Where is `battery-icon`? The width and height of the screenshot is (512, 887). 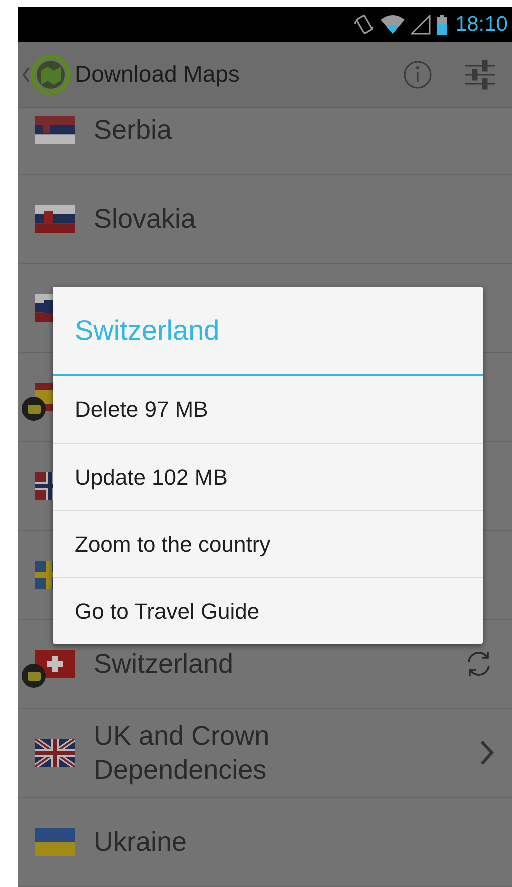 battery-icon is located at coordinates (442, 24).